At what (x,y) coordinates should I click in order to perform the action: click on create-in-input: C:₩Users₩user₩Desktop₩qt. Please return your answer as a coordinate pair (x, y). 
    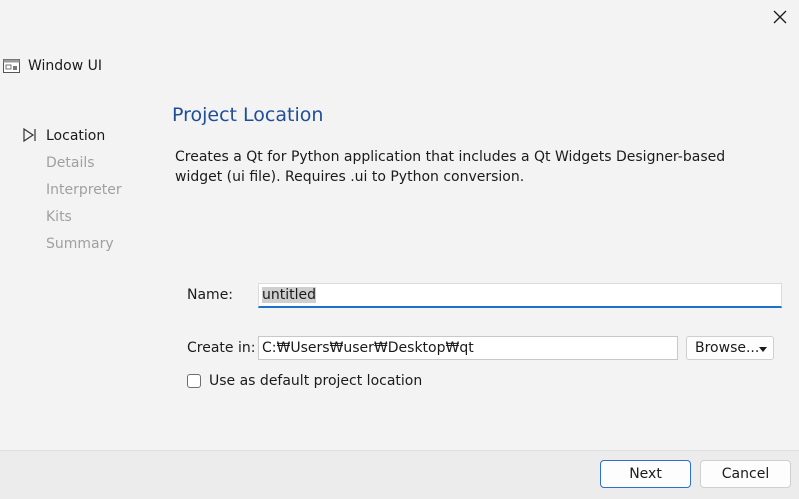
    Looking at the image, I should click on (468, 348).